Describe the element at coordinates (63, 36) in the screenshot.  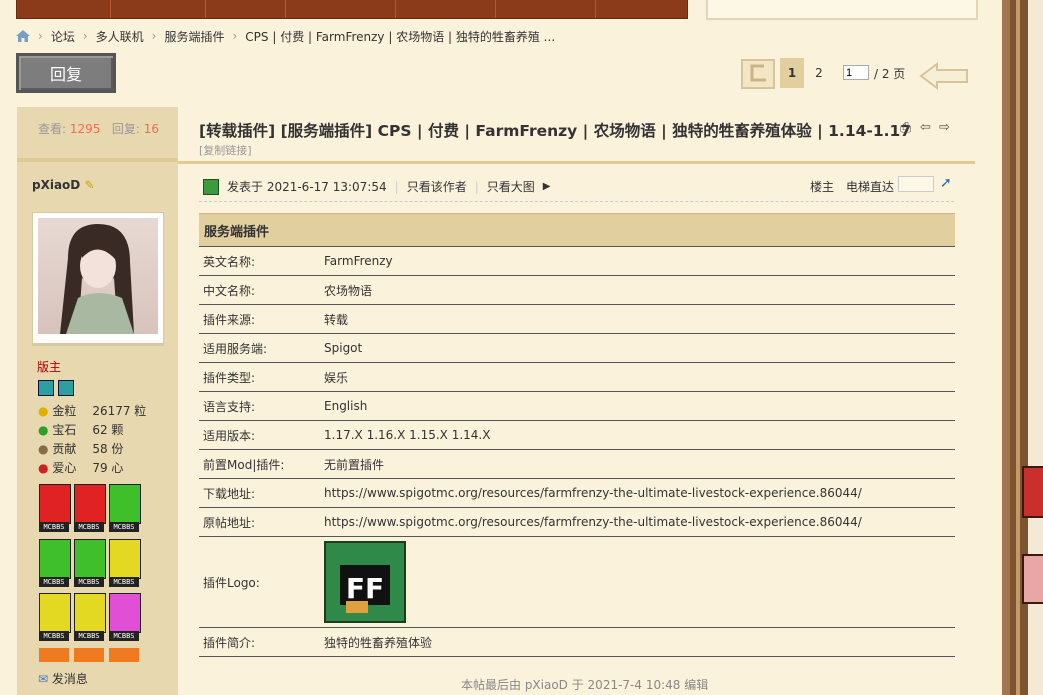
I see `breadcrumb-link-forum: 论坛` at that location.